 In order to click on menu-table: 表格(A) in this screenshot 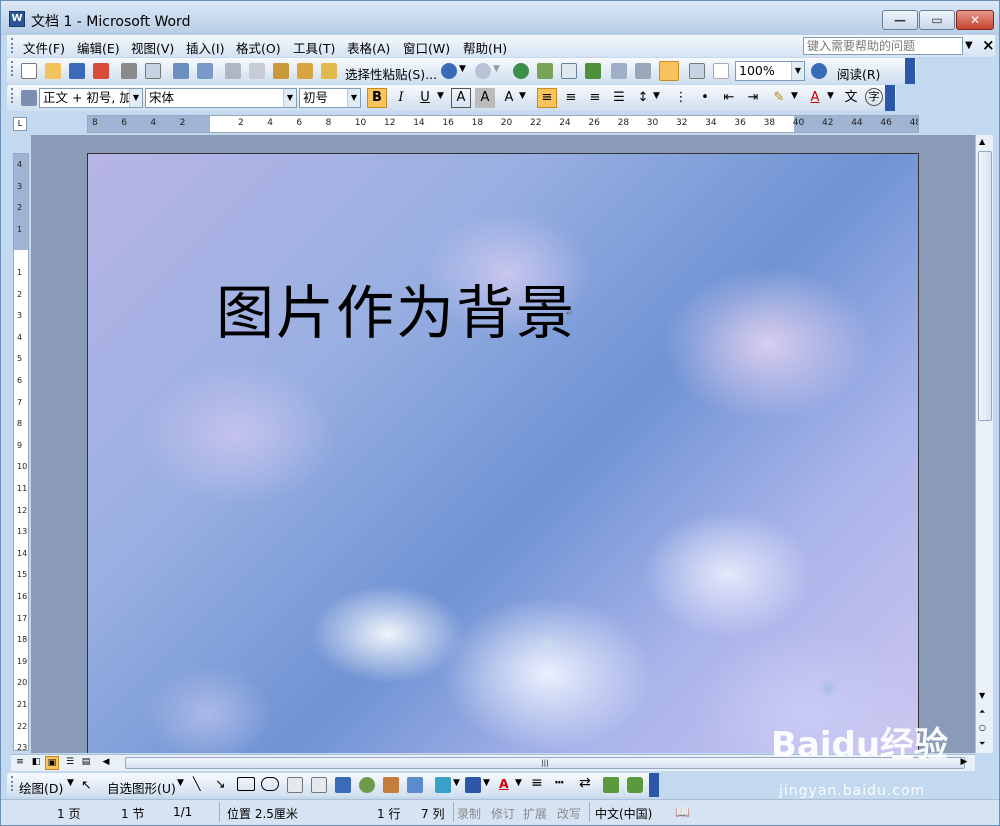, I will do `click(368, 47)`.